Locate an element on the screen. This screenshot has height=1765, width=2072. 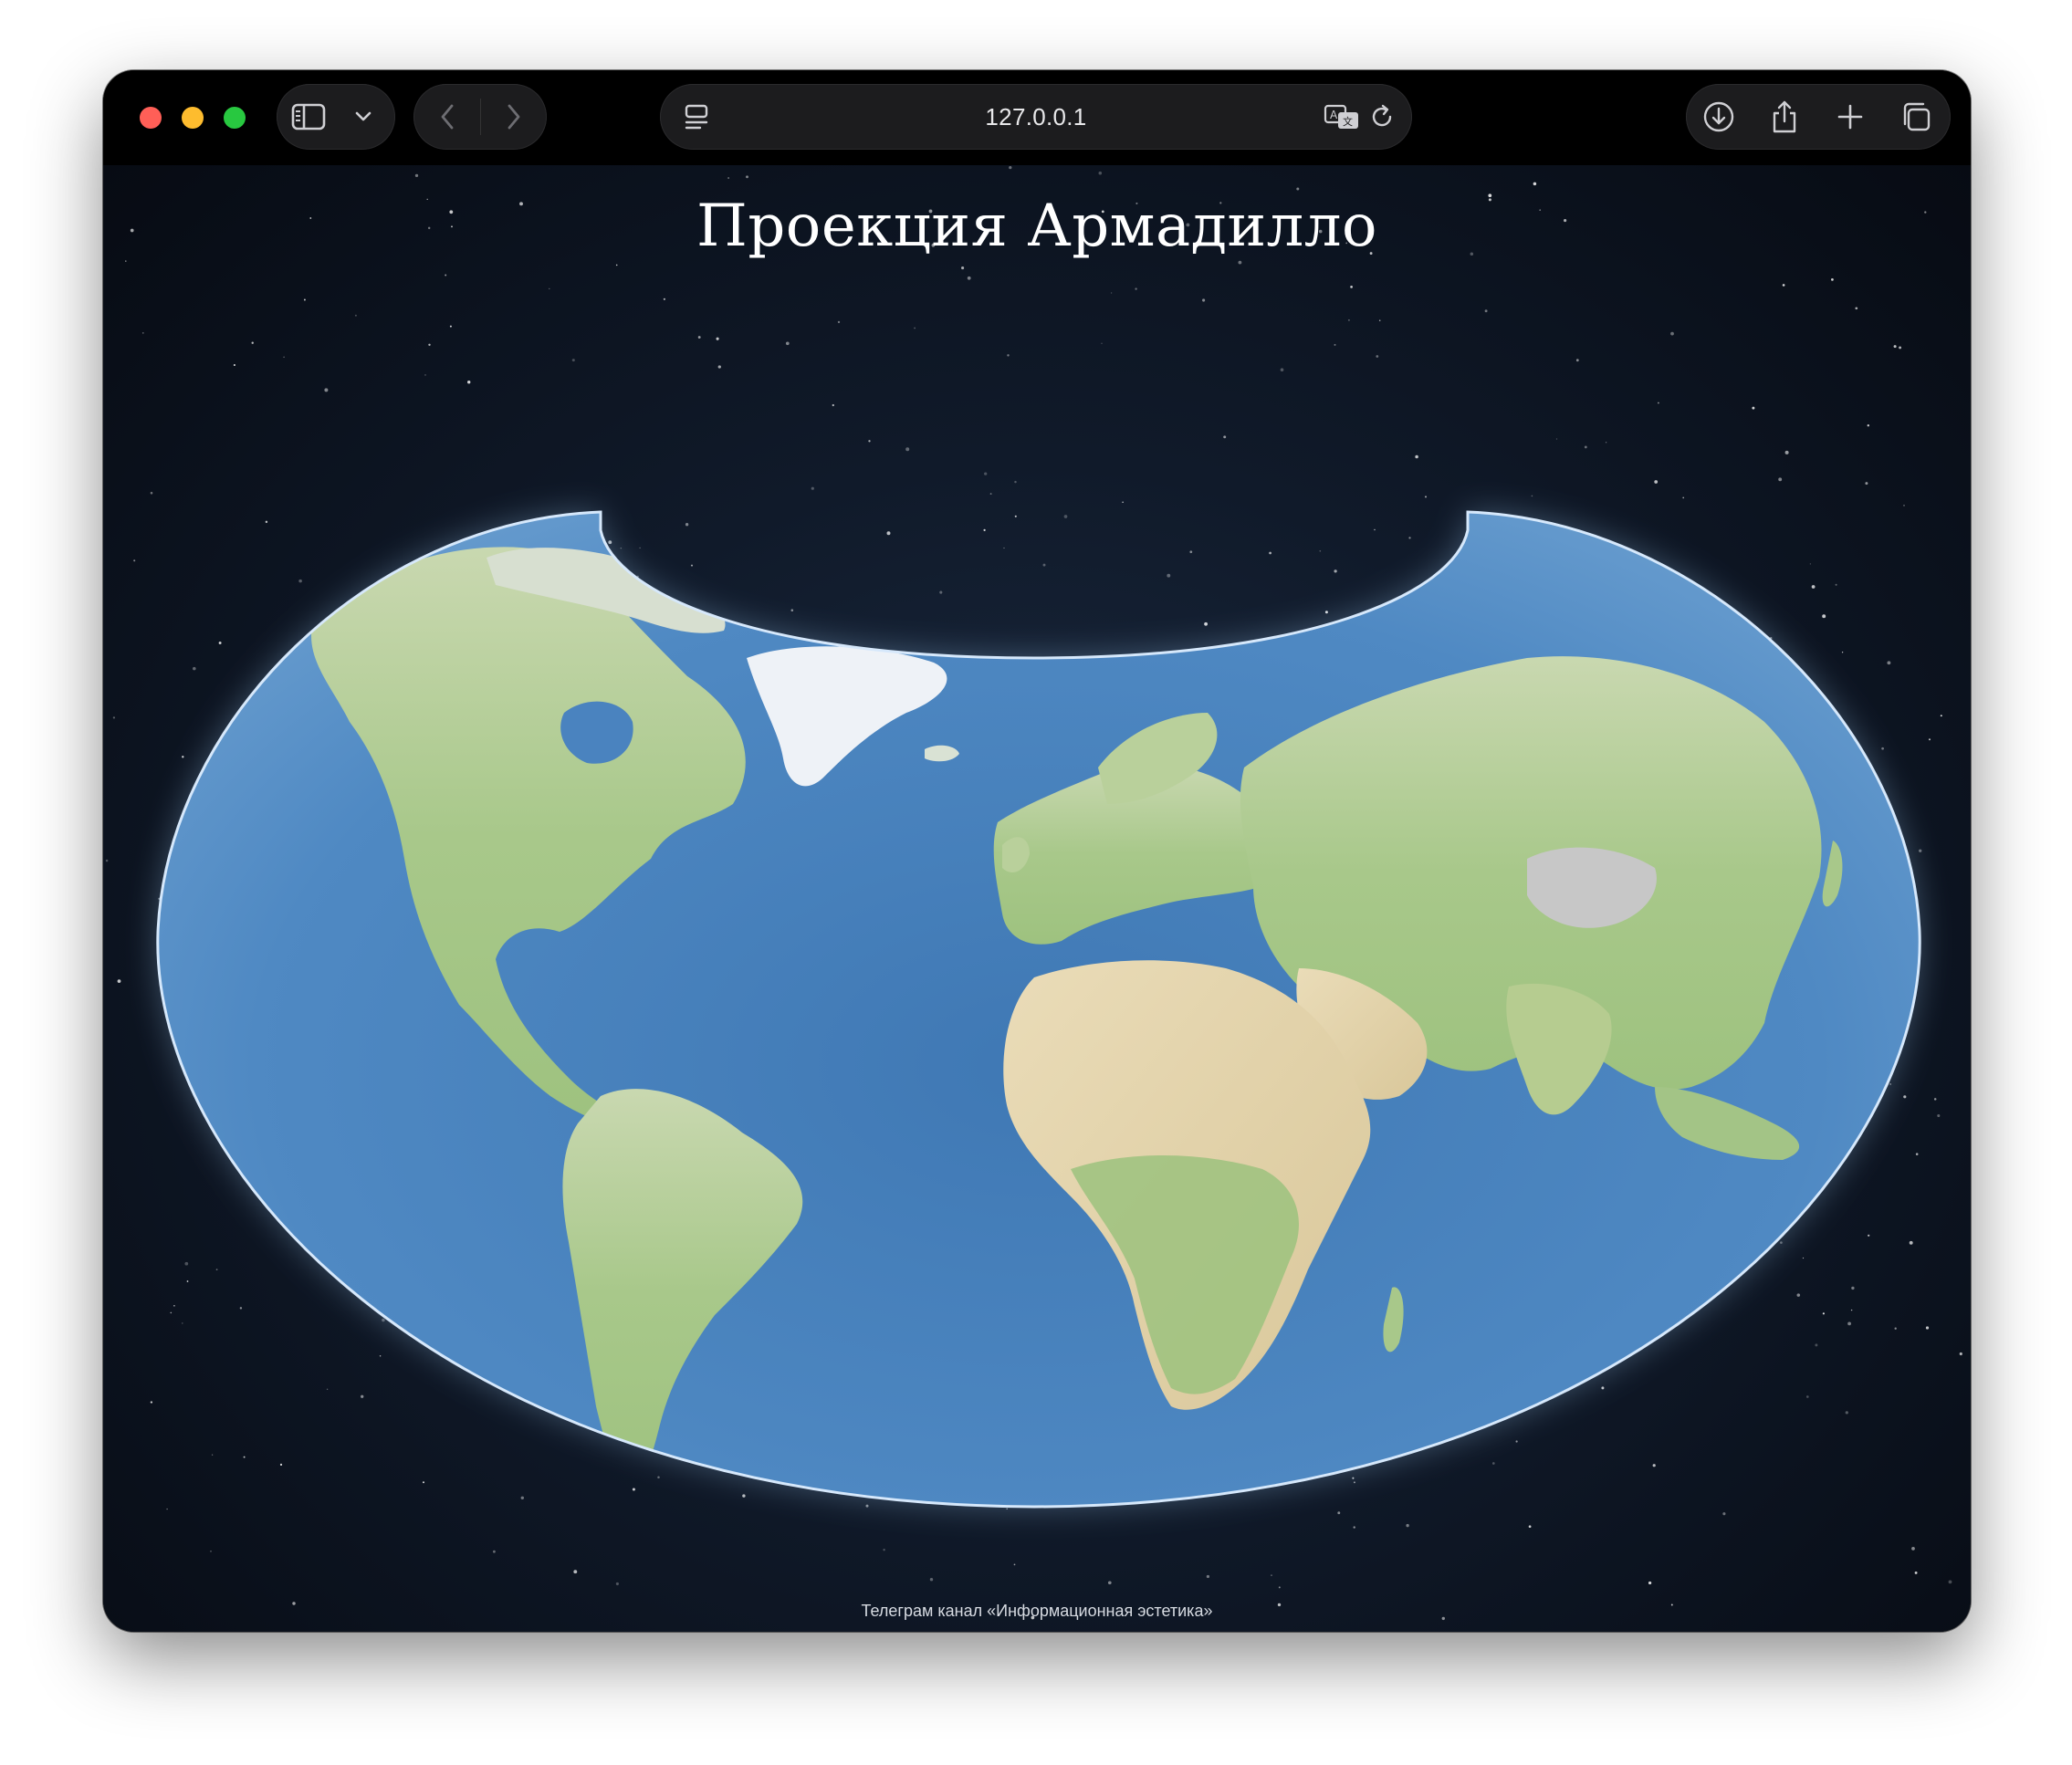
tabs-overview-button is located at coordinates (1916, 117).